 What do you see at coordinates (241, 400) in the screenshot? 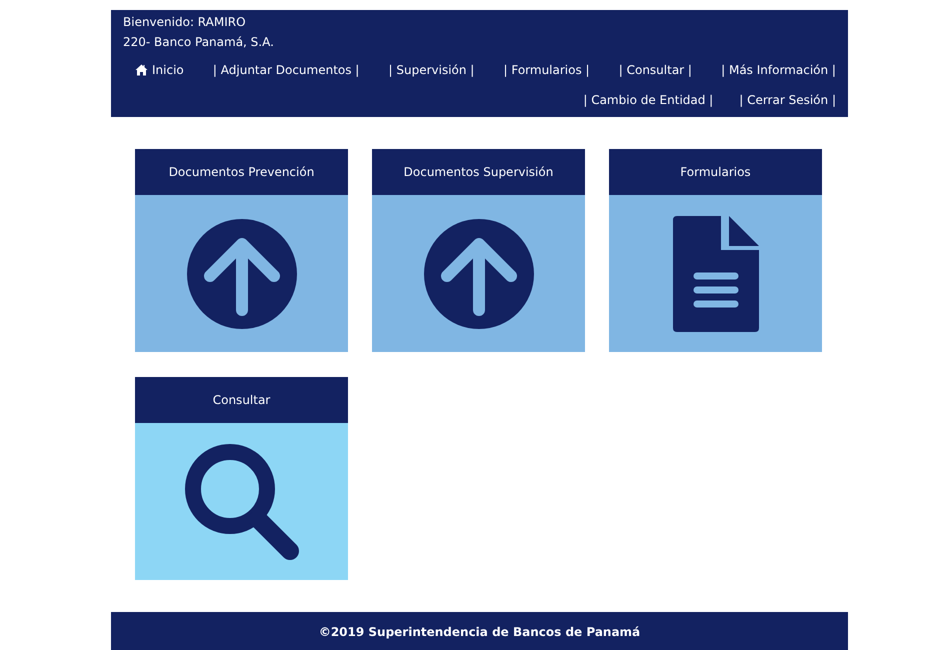
I see `tile-title: Consultar` at bounding box center [241, 400].